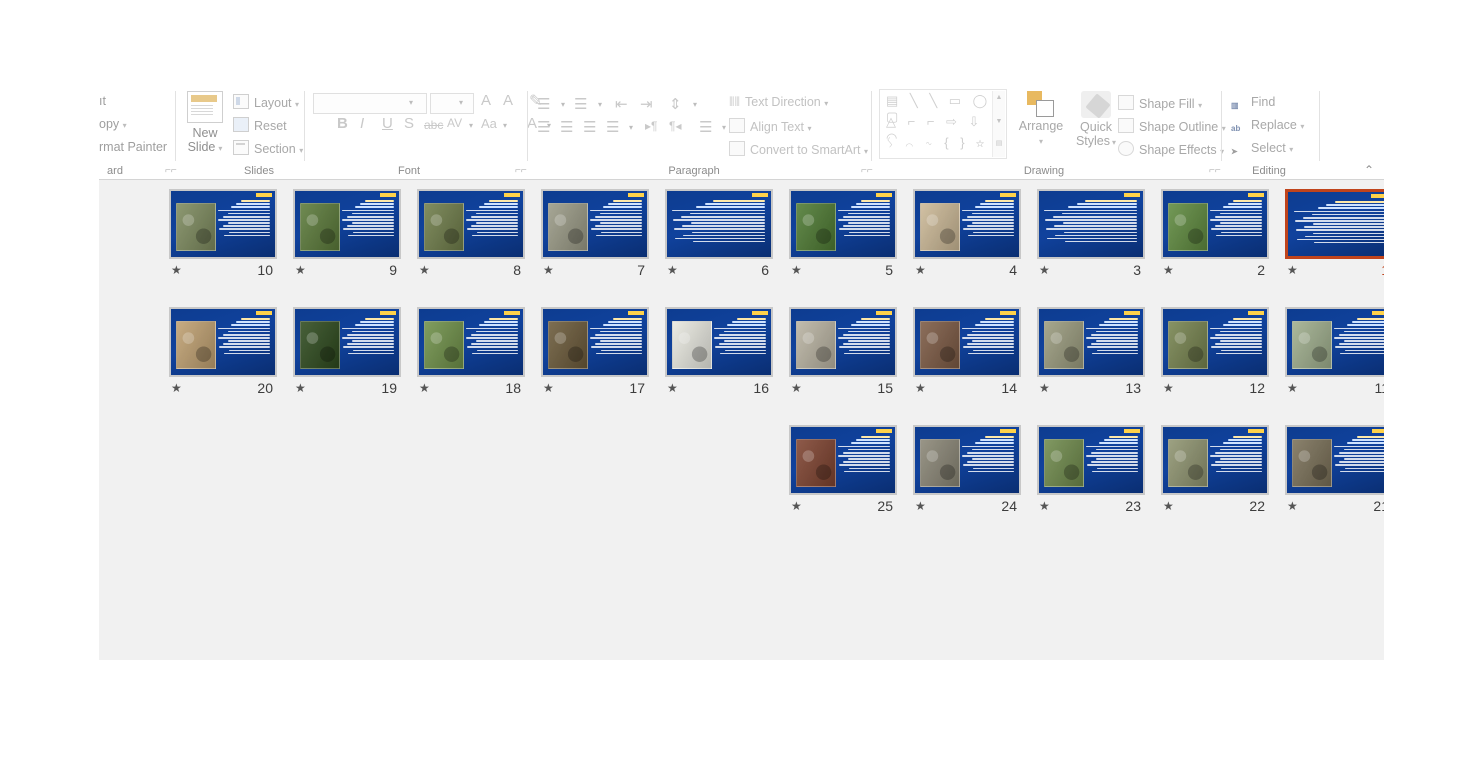 This screenshot has height=760, width=1483. What do you see at coordinates (489, 123) in the screenshot?
I see `change-case-button: Aa` at bounding box center [489, 123].